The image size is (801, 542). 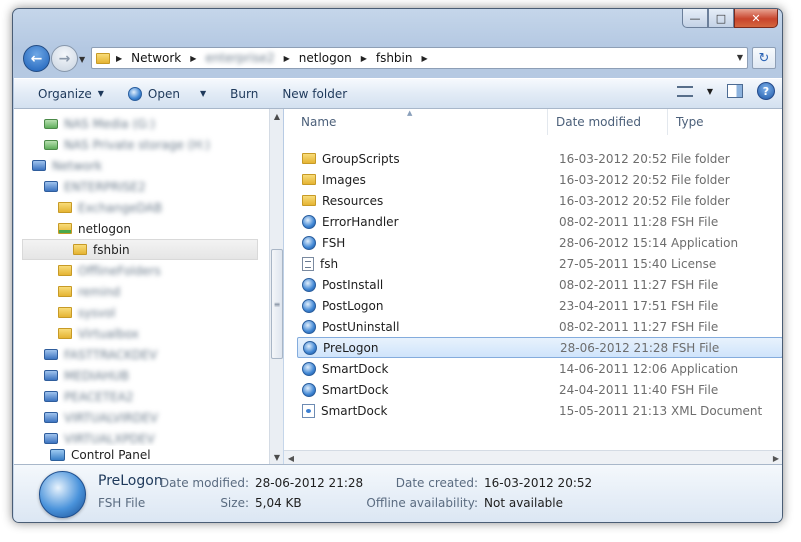 What do you see at coordinates (613, 242) in the screenshot?
I see `file-date: 28-06-2012 15:14` at bounding box center [613, 242].